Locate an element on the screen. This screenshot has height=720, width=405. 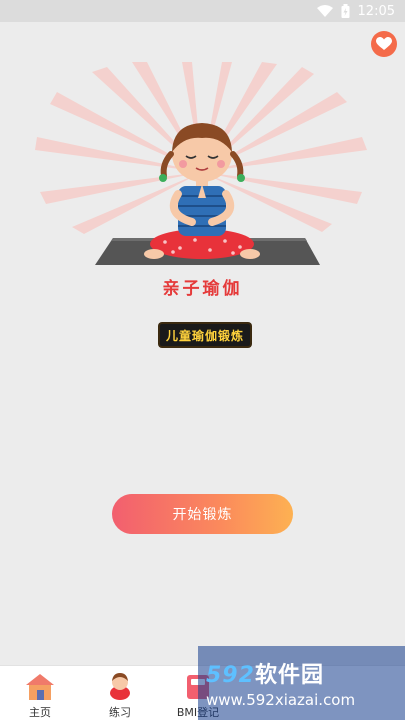
wifi-icon is located at coordinates (324, 11).